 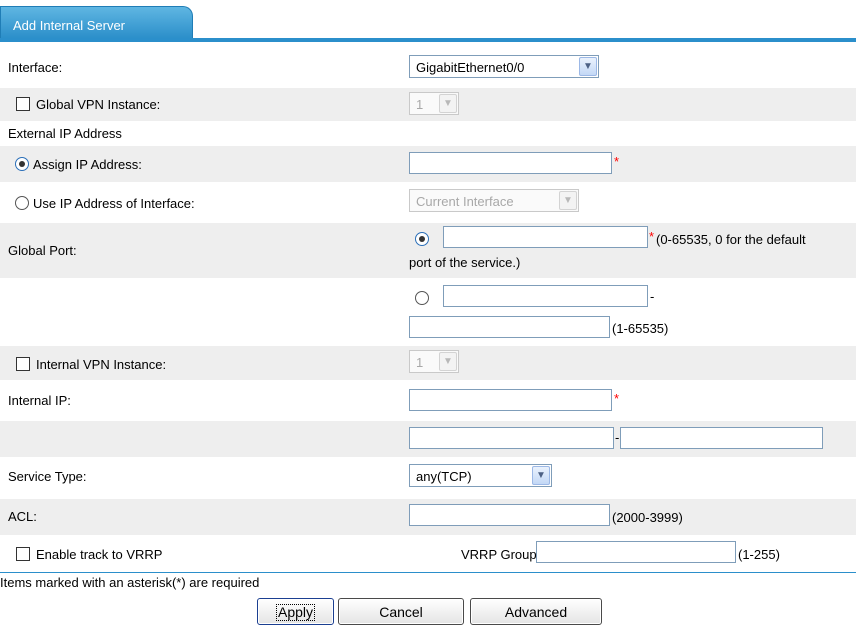 I want to click on global-port-range-hint: (1-65535), so click(x=640, y=328).